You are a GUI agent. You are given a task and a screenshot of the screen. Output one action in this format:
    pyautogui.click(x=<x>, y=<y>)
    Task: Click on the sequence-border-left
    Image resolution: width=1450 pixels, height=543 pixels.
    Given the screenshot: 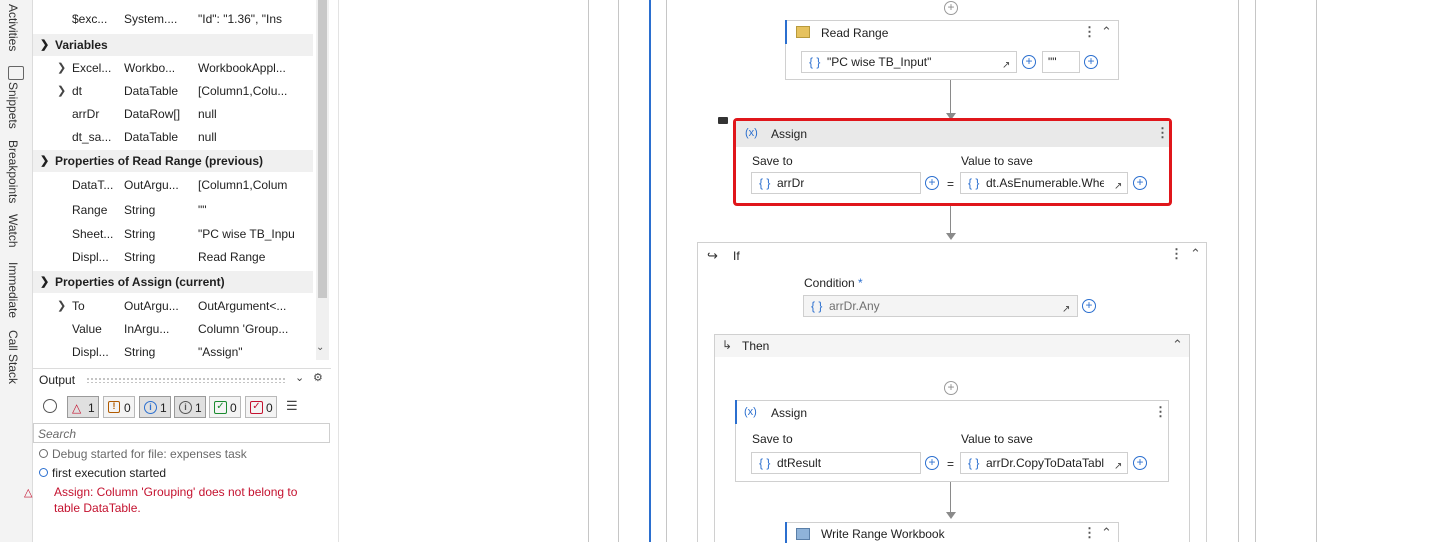 What is the action you would take?
    pyautogui.click(x=588, y=271)
    